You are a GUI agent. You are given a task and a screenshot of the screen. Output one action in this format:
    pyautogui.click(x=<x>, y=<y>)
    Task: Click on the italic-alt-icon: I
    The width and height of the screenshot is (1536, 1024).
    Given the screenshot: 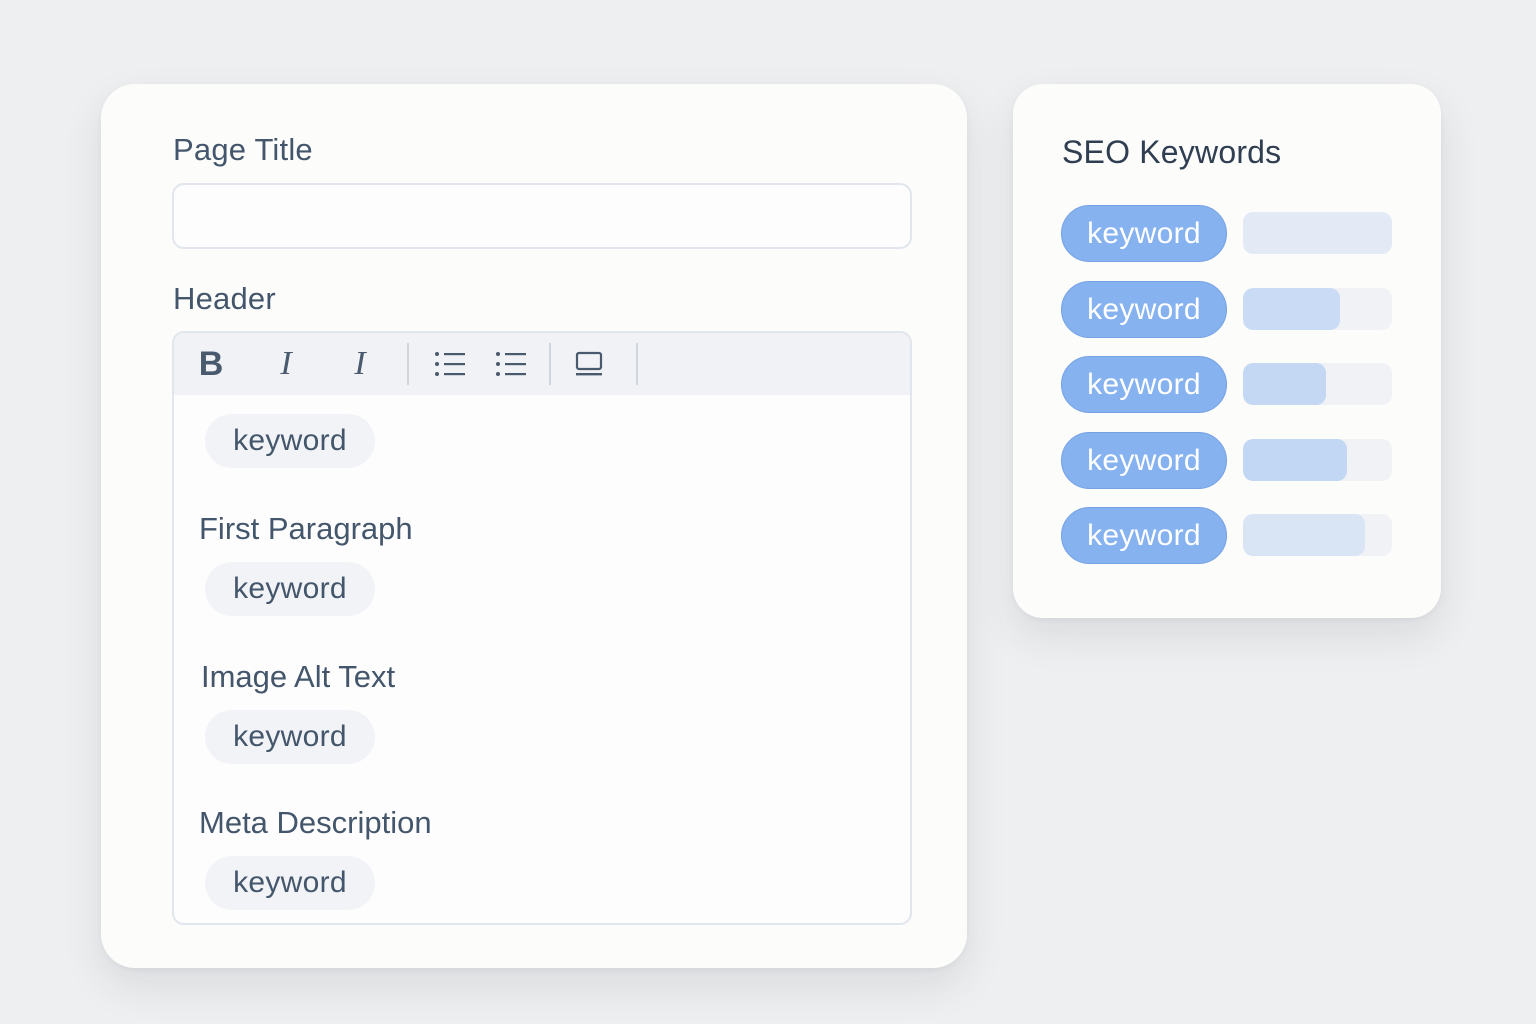 What is the action you would take?
    pyautogui.click(x=360, y=363)
    